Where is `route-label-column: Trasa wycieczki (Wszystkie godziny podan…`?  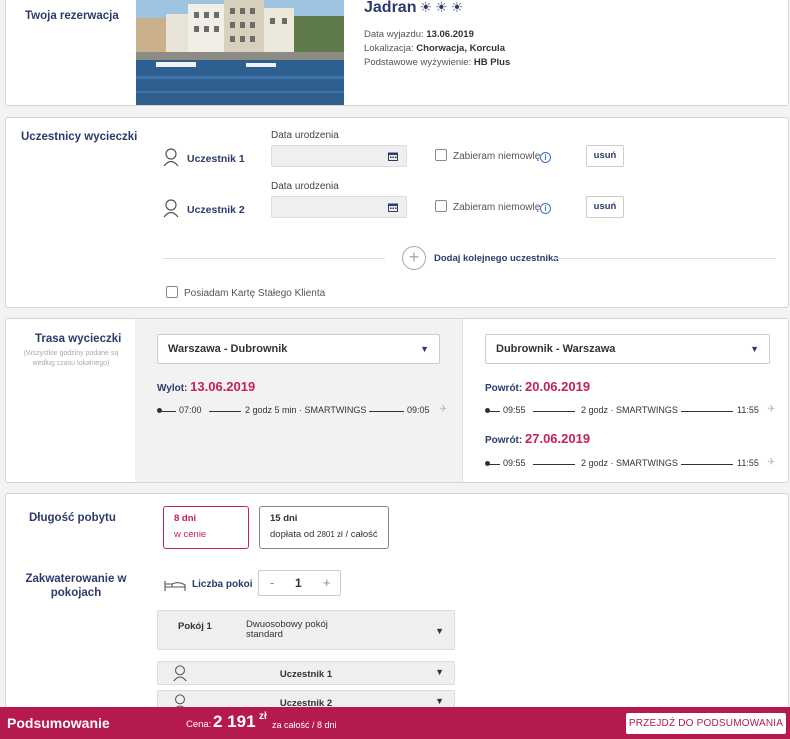 route-label-column: Trasa wycieczki (Wszystkie godziny podan… is located at coordinates (70, 400).